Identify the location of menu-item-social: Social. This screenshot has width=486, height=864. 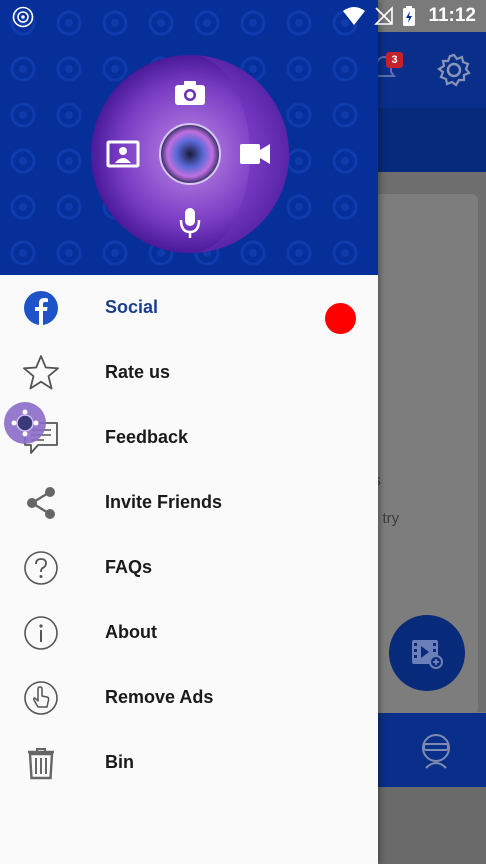
(189, 307).